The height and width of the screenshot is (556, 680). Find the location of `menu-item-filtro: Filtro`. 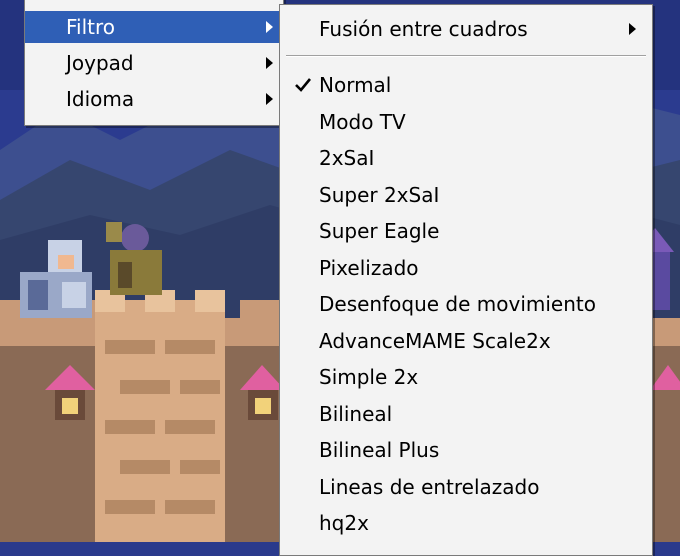

menu-item-filtro: Filtro is located at coordinates (154, 27).